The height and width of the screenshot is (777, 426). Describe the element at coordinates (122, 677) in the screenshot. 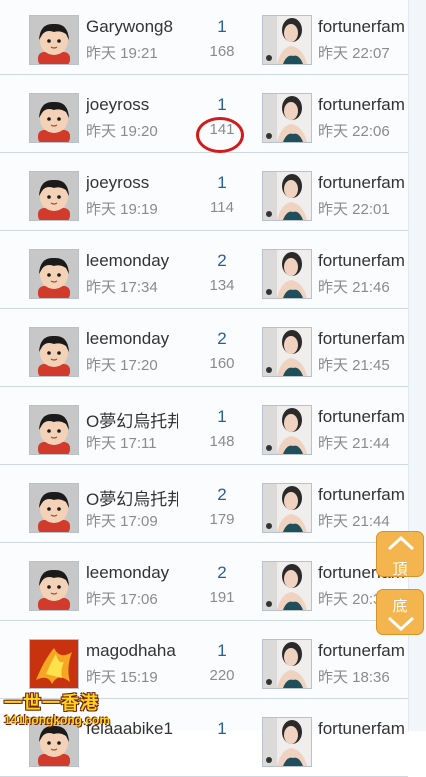

I see `author-post-time: 昨天 15:19` at that location.